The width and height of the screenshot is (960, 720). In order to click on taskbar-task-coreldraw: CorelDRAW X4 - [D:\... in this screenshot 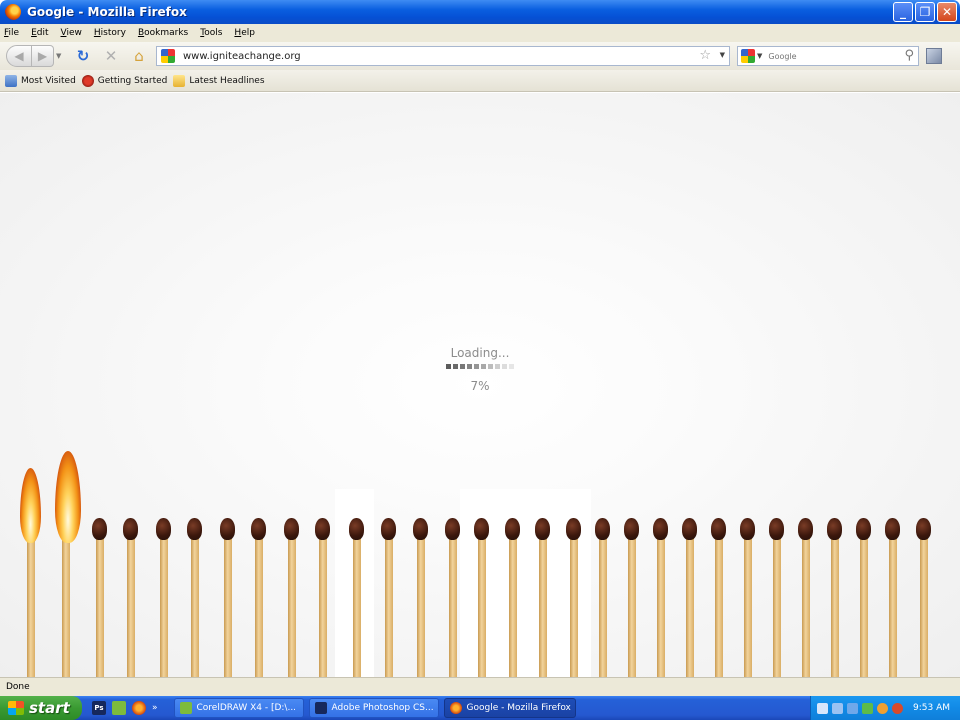, I will do `click(238, 708)`.